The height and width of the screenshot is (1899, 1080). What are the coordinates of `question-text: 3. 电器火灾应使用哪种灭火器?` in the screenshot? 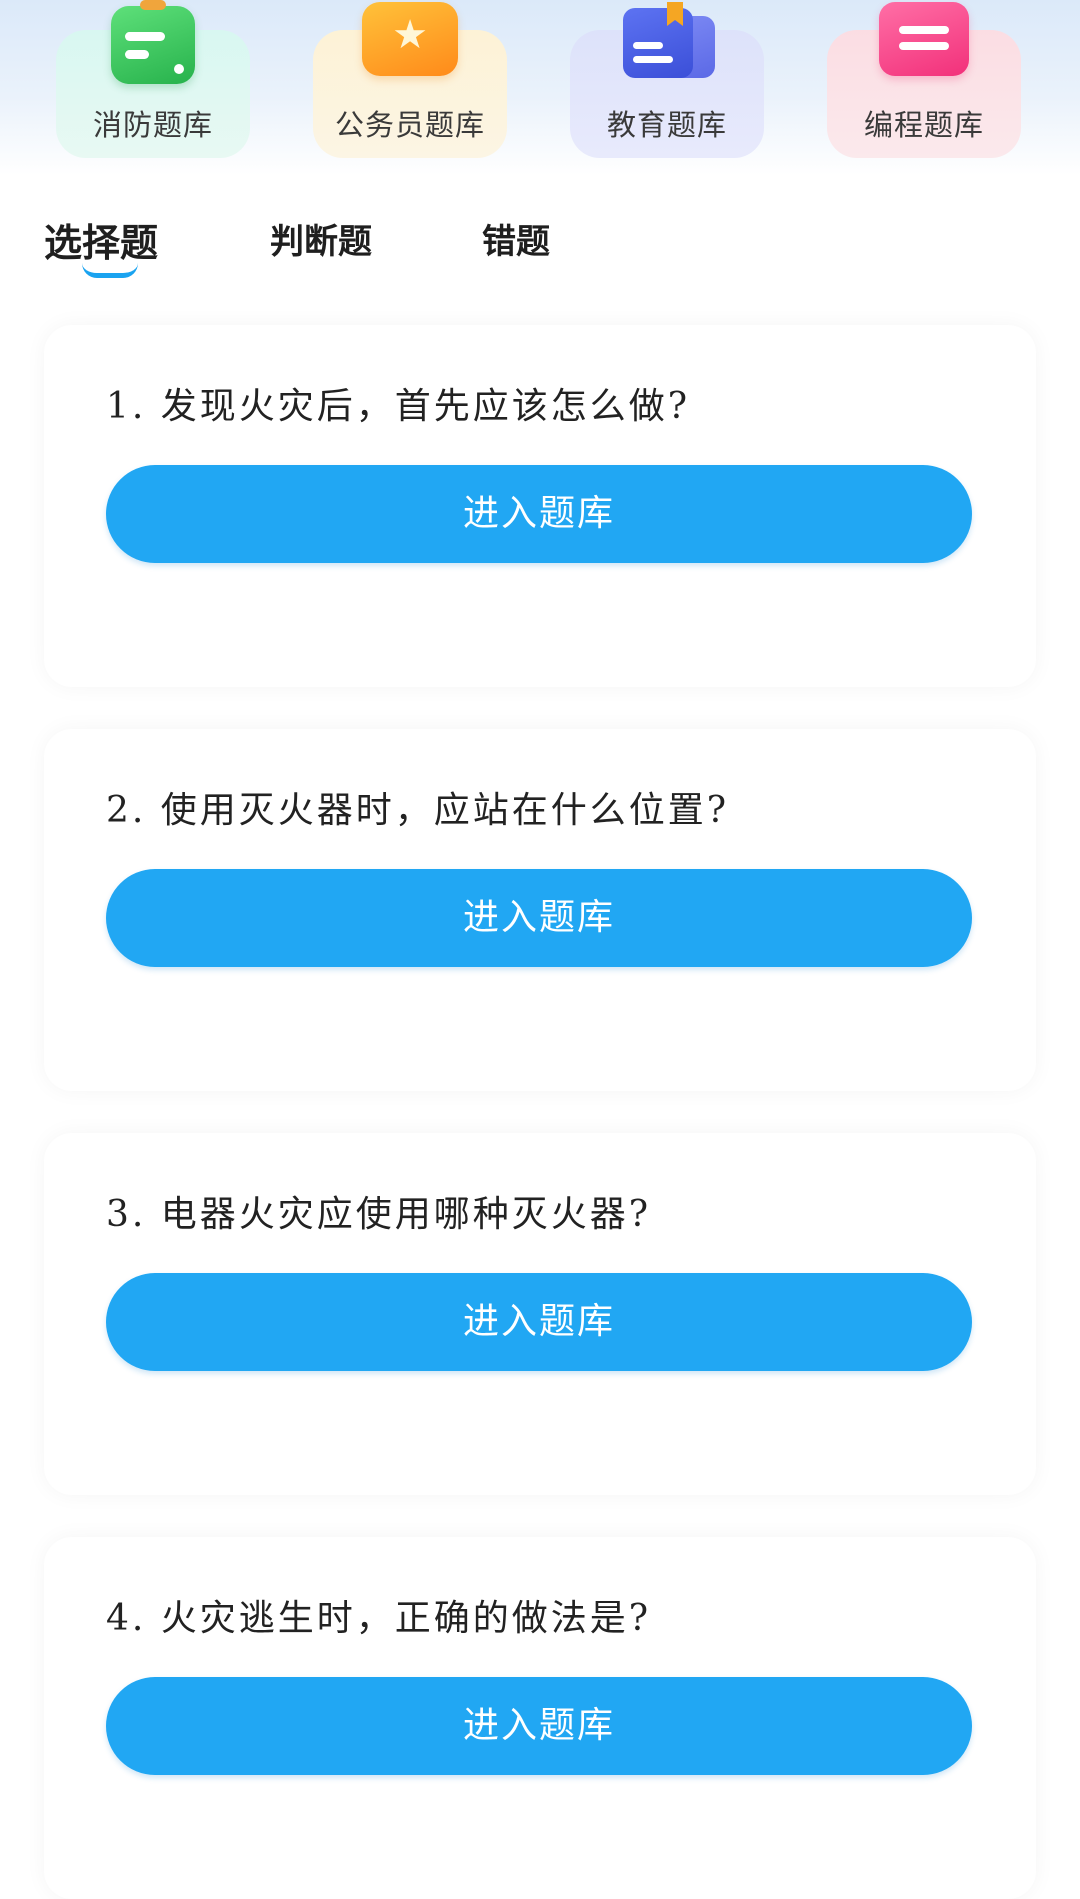 It's located at (379, 1214).